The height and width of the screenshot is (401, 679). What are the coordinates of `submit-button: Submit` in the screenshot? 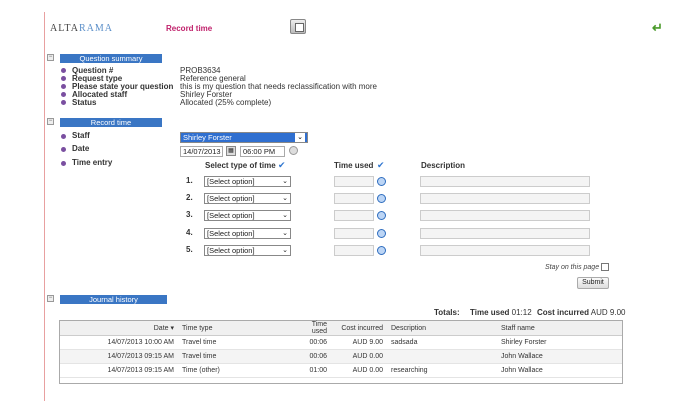 It's located at (593, 283).